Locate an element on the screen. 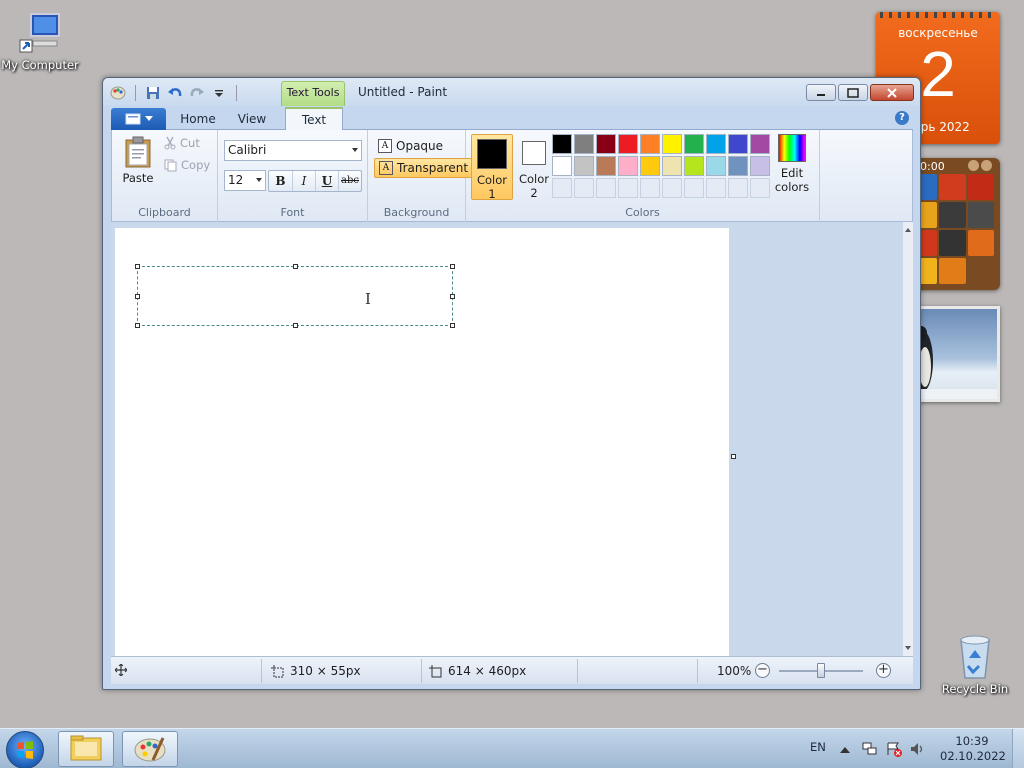 The height and width of the screenshot is (768, 1024). window-controls is located at coordinates (860, 92).